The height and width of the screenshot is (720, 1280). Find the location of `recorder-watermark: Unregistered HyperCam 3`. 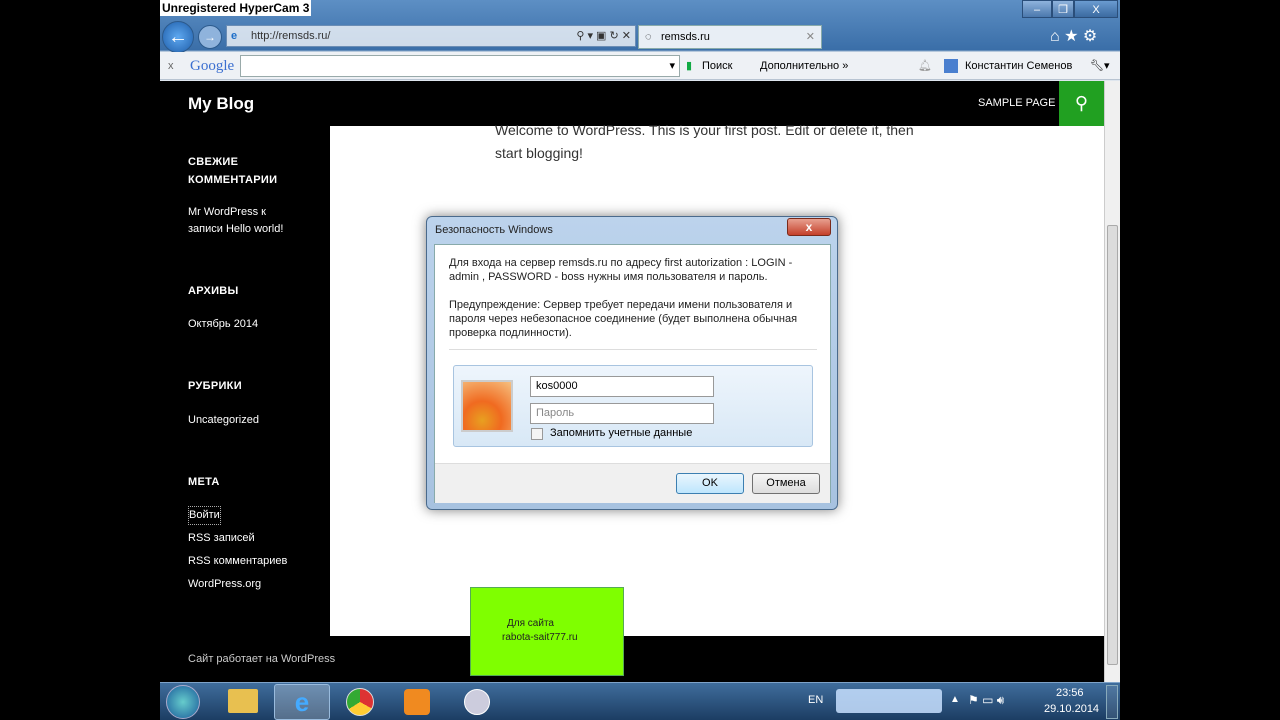

recorder-watermark: Unregistered HyperCam 3 is located at coordinates (236, 8).